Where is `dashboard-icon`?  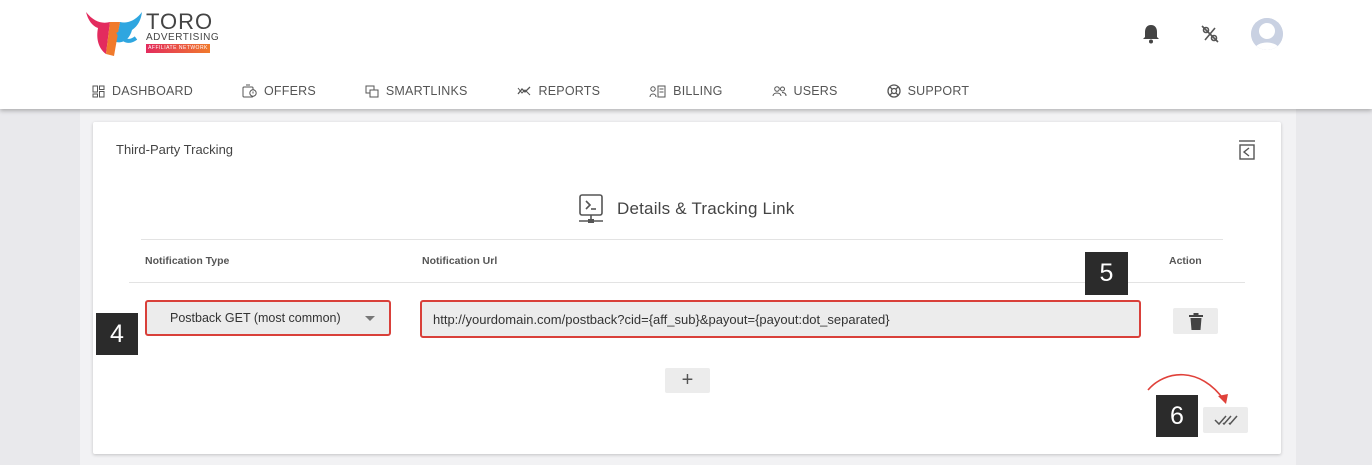
dashboard-icon is located at coordinates (98, 91).